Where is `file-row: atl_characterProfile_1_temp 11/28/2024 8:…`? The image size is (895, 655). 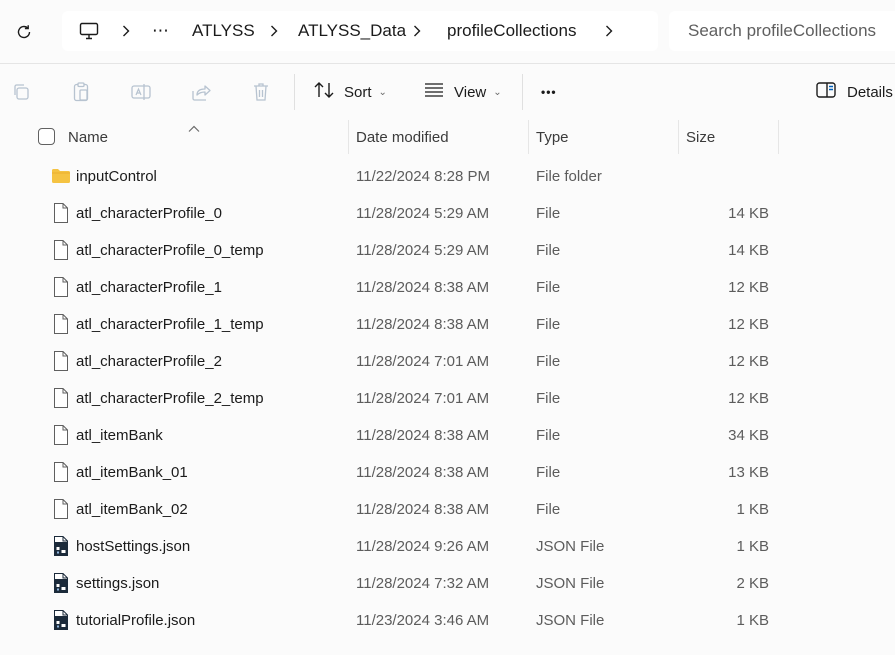
file-row: atl_characterProfile_1_temp 11/28/2024 8:… is located at coordinates (447, 324).